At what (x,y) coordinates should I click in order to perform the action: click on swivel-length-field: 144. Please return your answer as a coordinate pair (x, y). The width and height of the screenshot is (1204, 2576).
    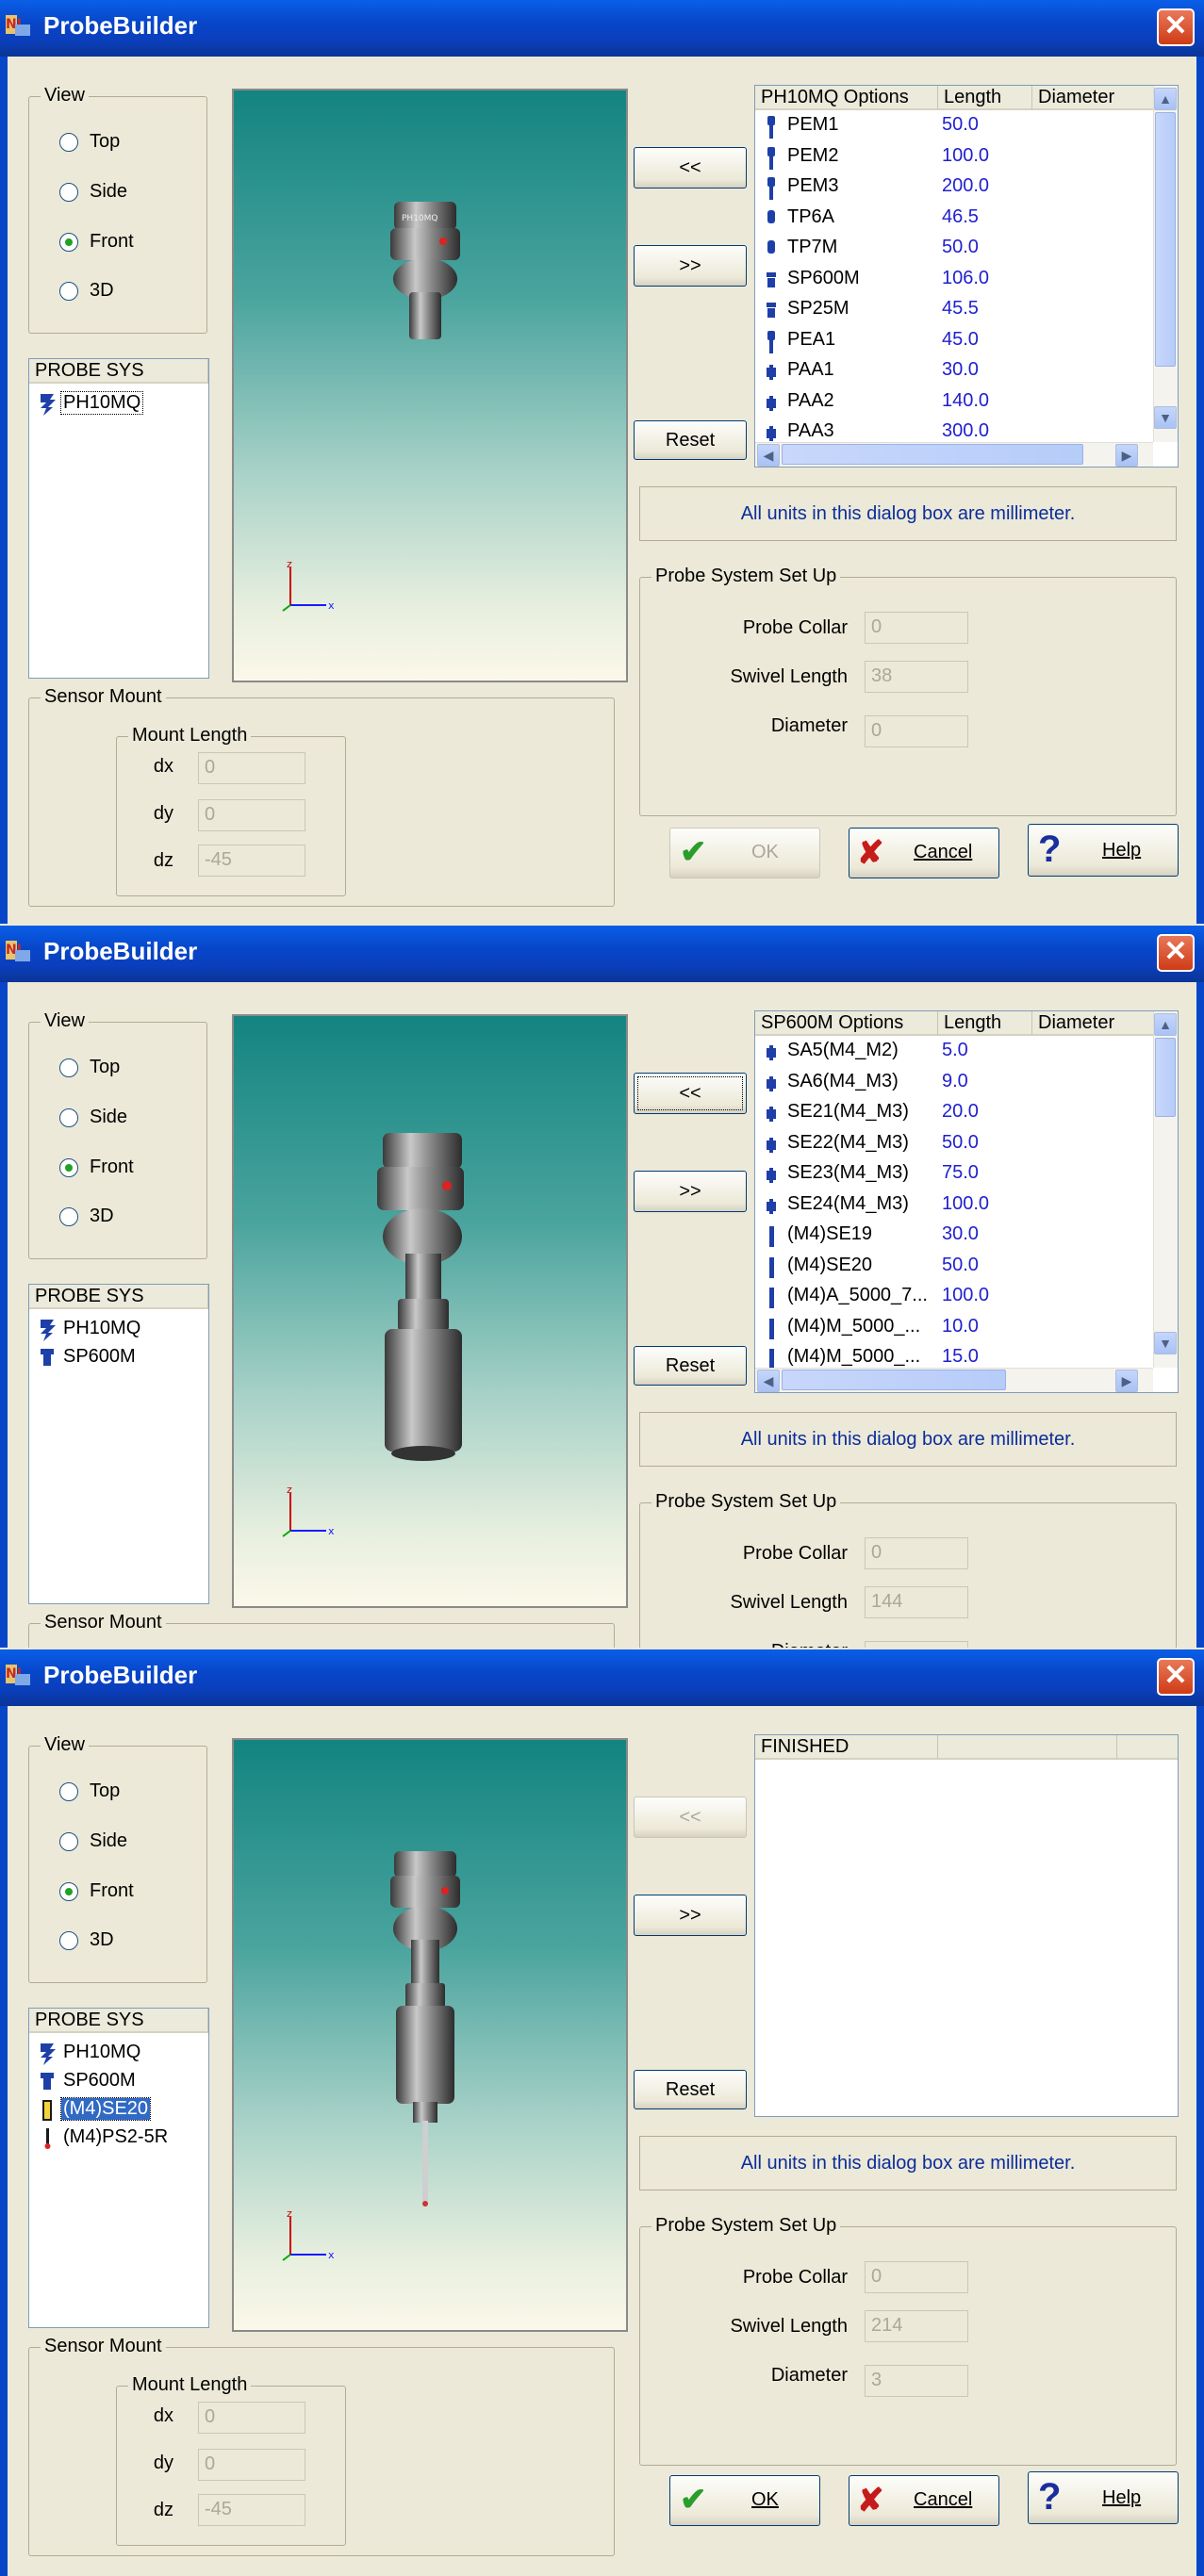
    Looking at the image, I should click on (916, 1602).